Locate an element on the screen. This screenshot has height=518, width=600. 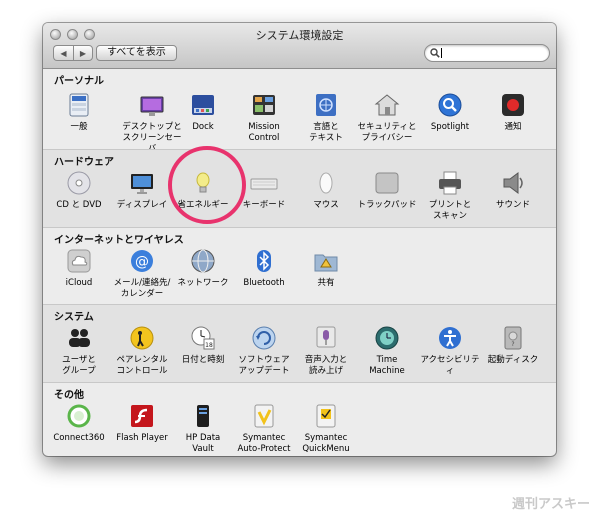
pref-label: メール/連絡先/ カレンダー is located at coordinates (142, 288).